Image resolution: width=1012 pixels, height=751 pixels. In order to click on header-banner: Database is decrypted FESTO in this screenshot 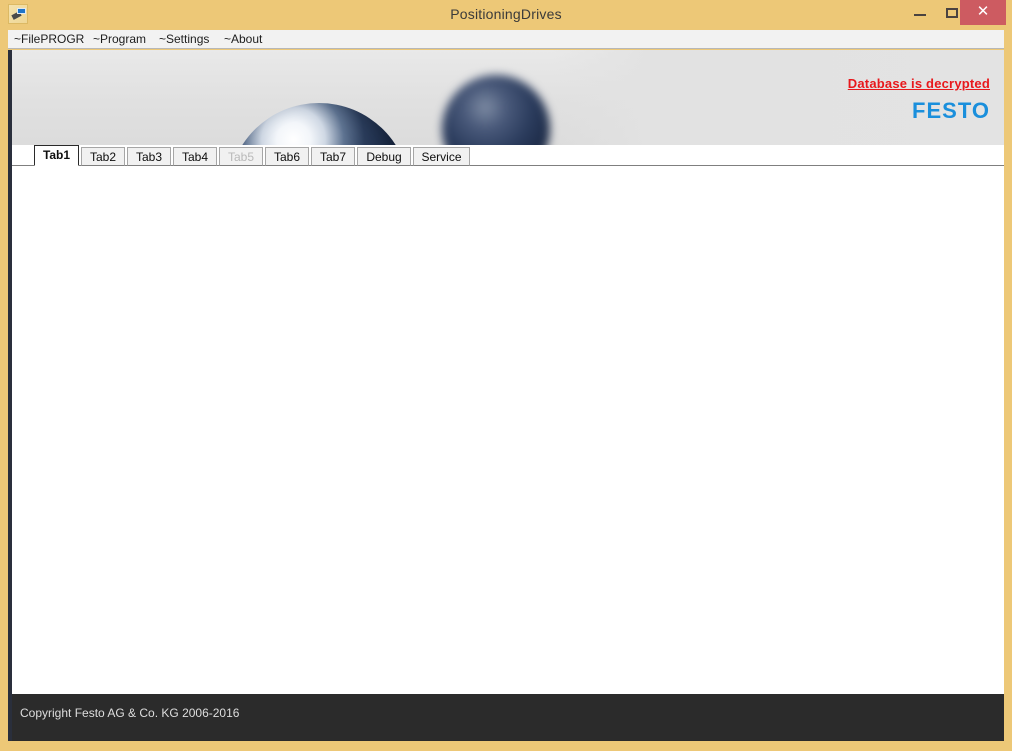, I will do `click(508, 97)`.